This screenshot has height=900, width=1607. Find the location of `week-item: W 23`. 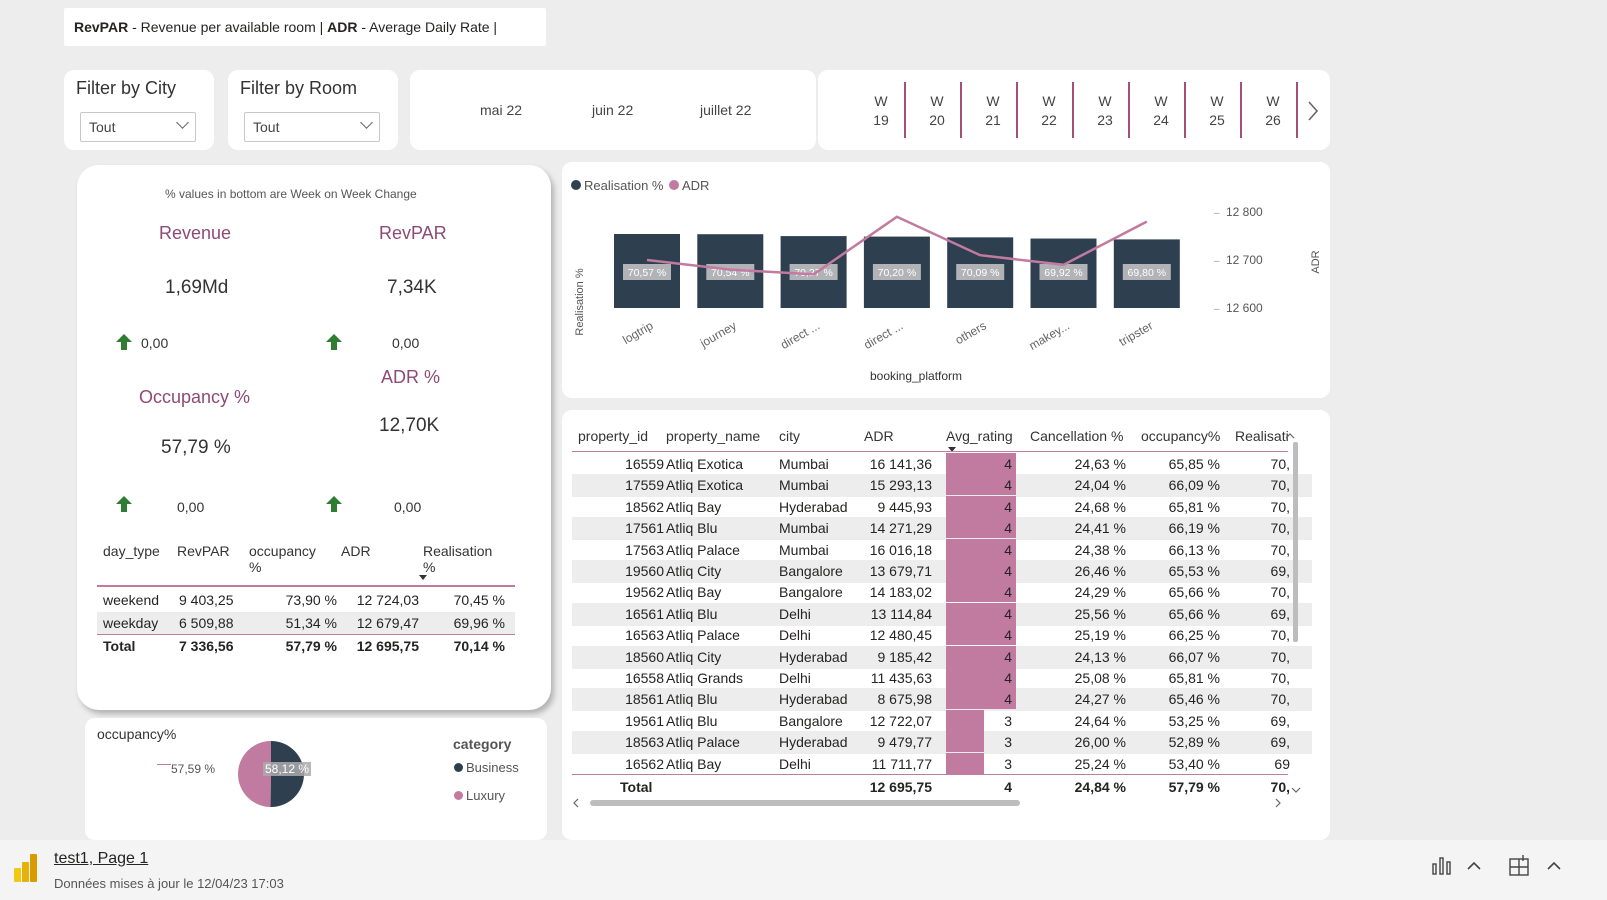

week-item: W 23 is located at coordinates (1105, 111).